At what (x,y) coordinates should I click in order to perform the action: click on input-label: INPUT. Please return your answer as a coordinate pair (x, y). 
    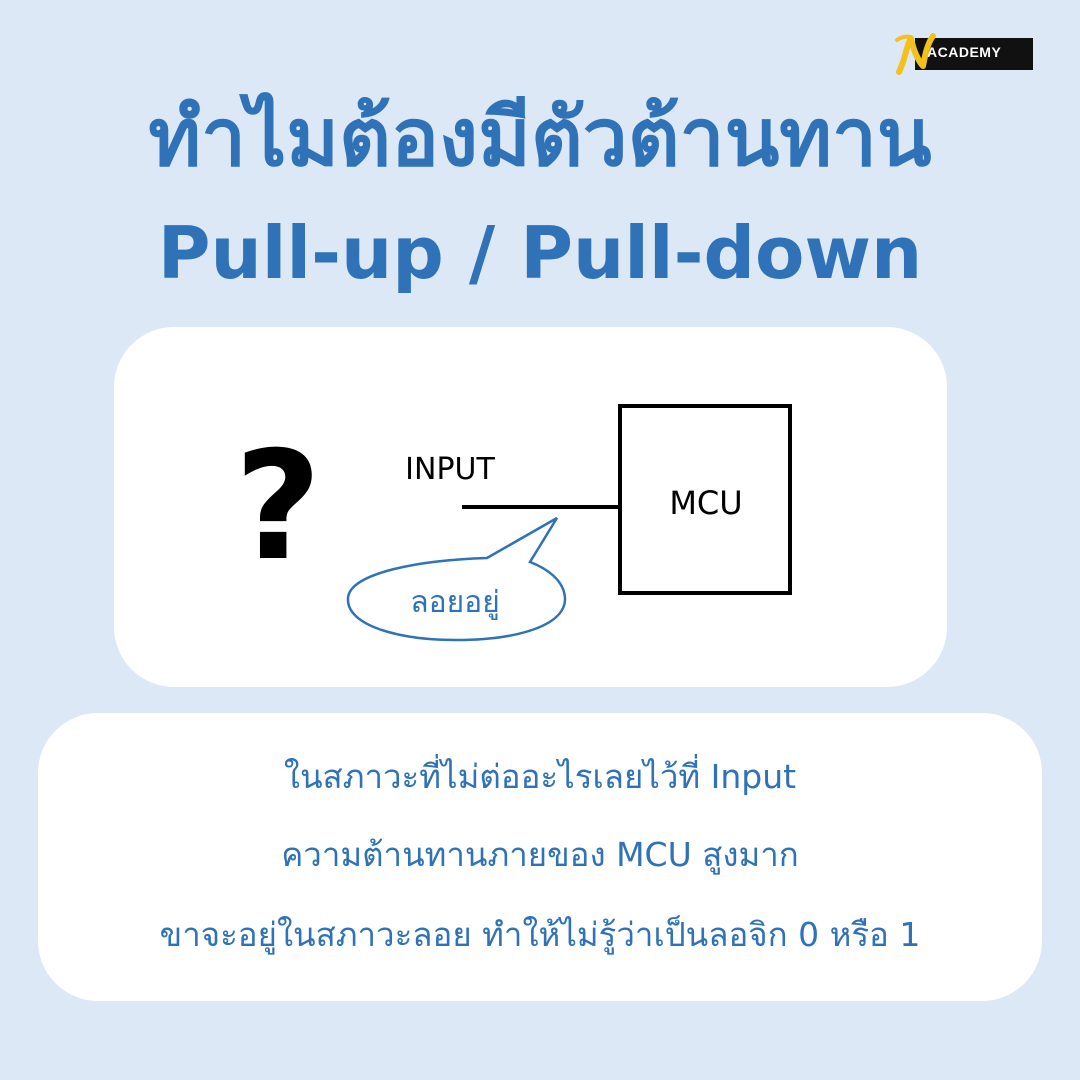
    Looking at the image, I should click on (450, 469).